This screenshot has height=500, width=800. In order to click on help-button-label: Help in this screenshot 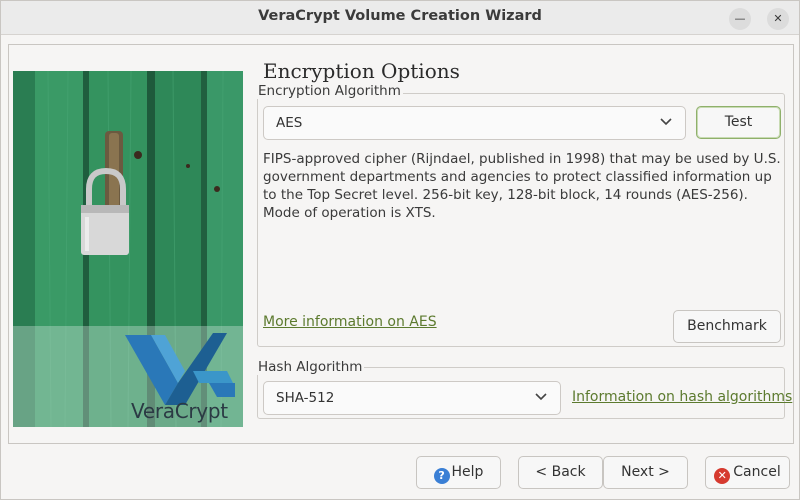, I will do `click(467, 472)`.